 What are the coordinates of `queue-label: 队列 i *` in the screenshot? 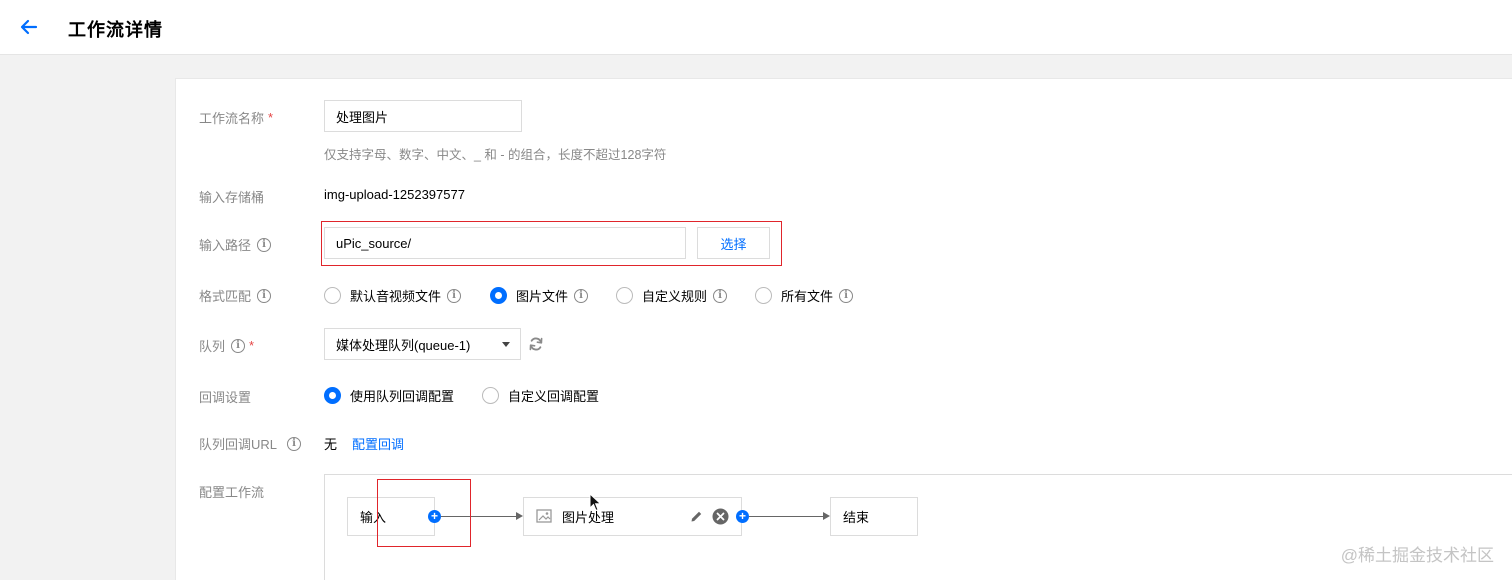 It's located at (227, 346).